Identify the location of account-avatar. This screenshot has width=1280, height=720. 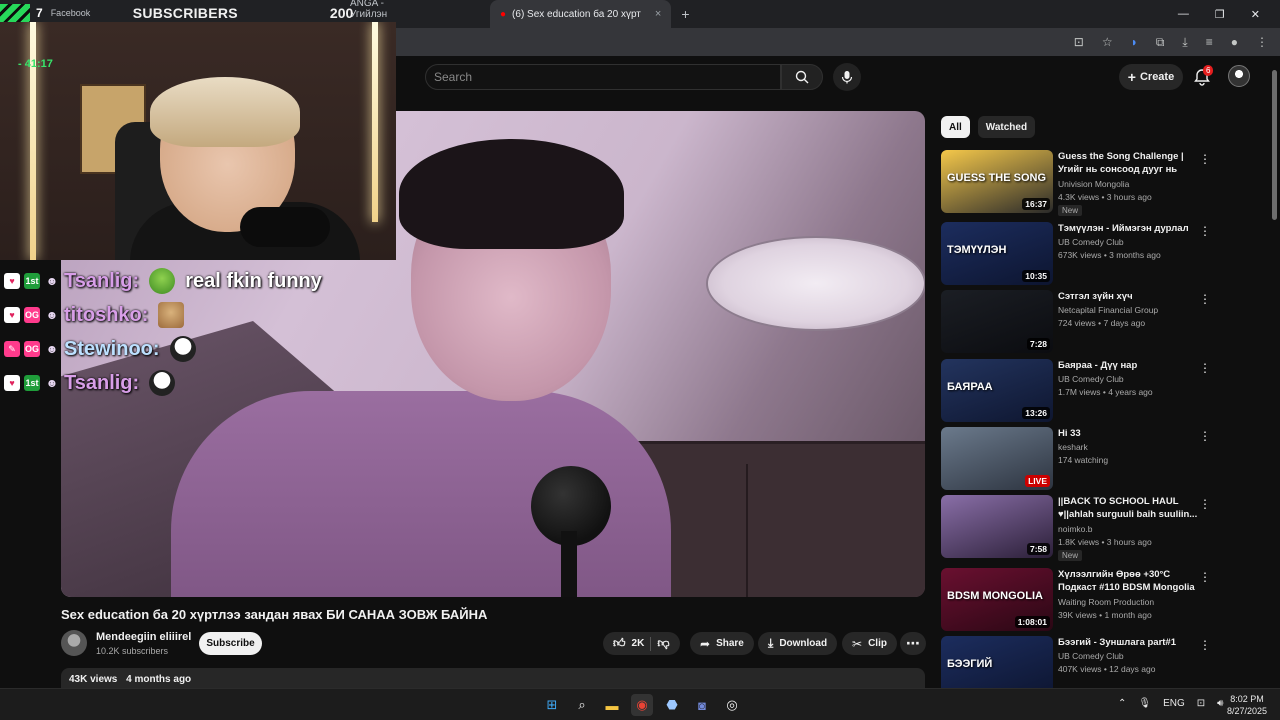
(1239, 76).